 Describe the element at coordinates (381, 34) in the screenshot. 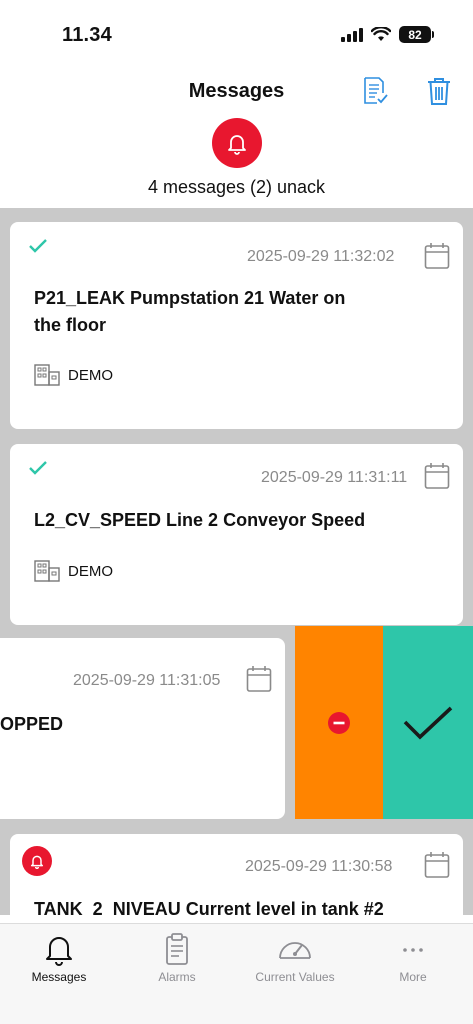

I see `wifi-icon` at that location.